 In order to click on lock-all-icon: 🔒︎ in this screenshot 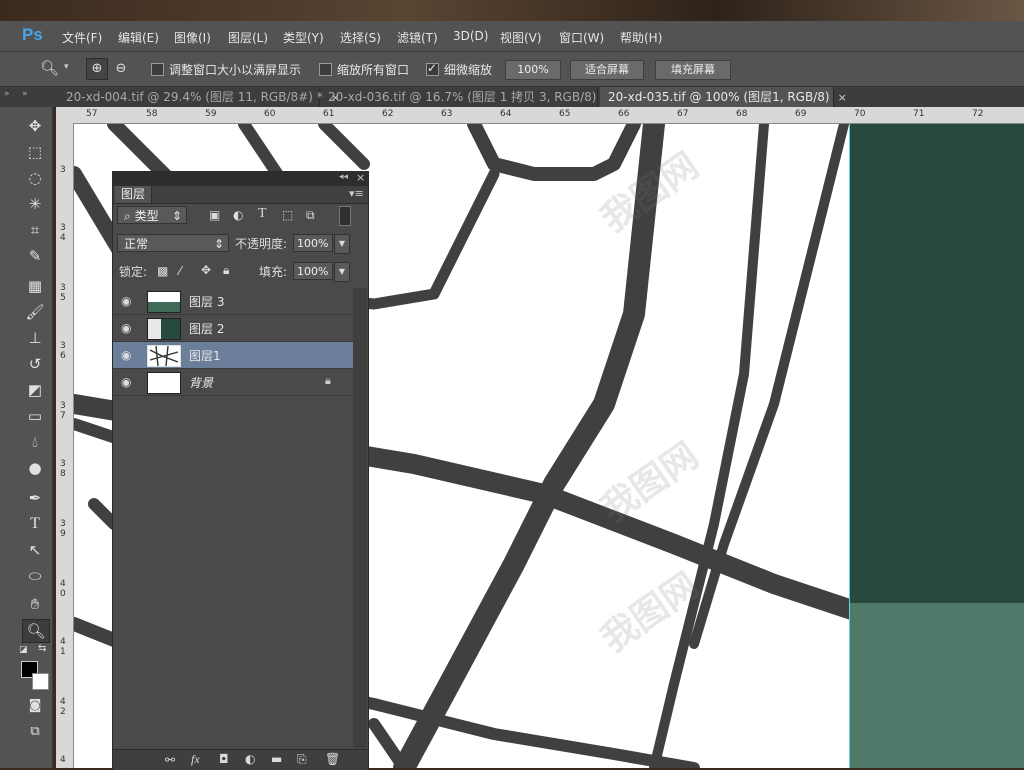, I will do `click(226, 270)`.